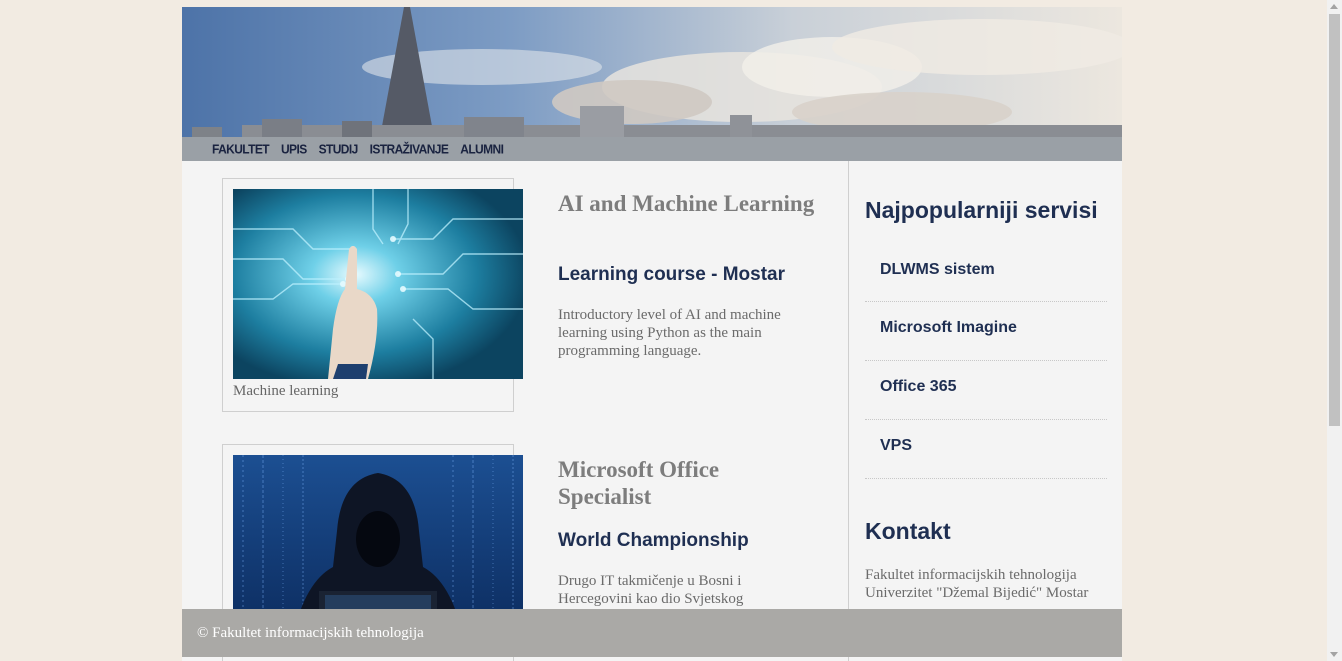 This screenshot has width=1342, height=661. I want to click on scrollbar-thumb, so click(1334, 220).